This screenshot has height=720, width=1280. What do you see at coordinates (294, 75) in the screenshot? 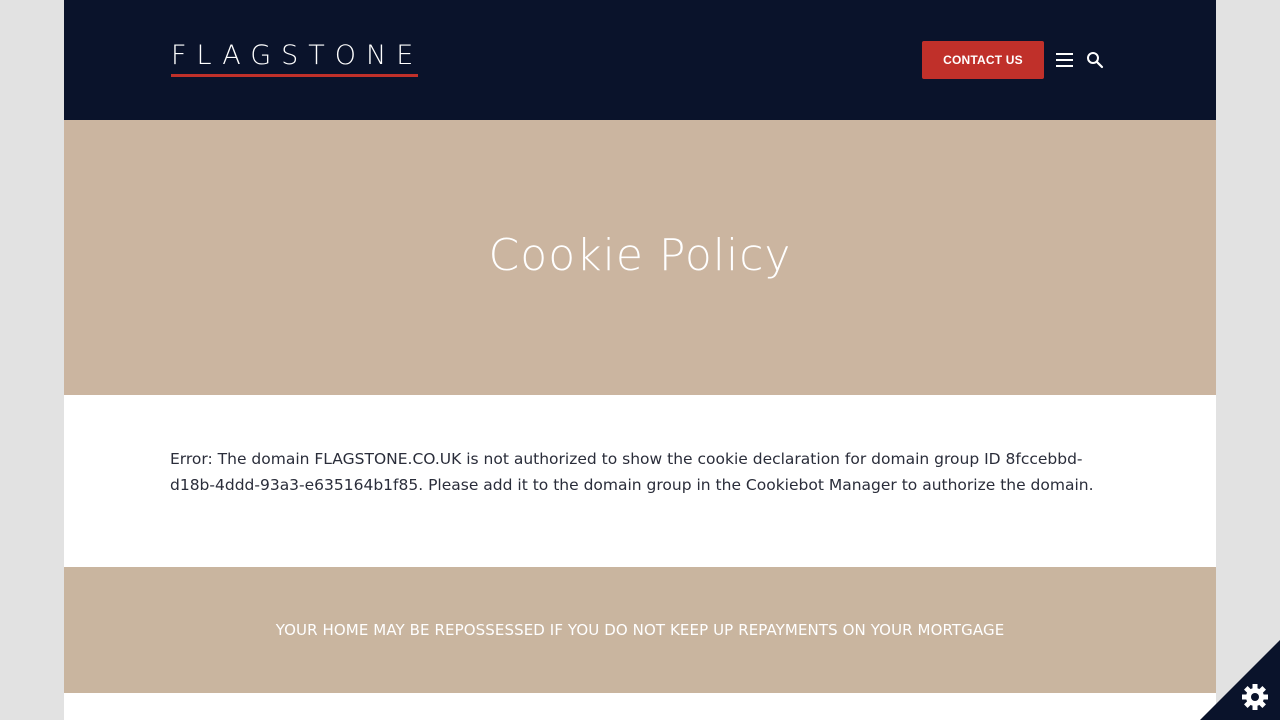
I see `logo-underline` at bounding box center [294, 75].